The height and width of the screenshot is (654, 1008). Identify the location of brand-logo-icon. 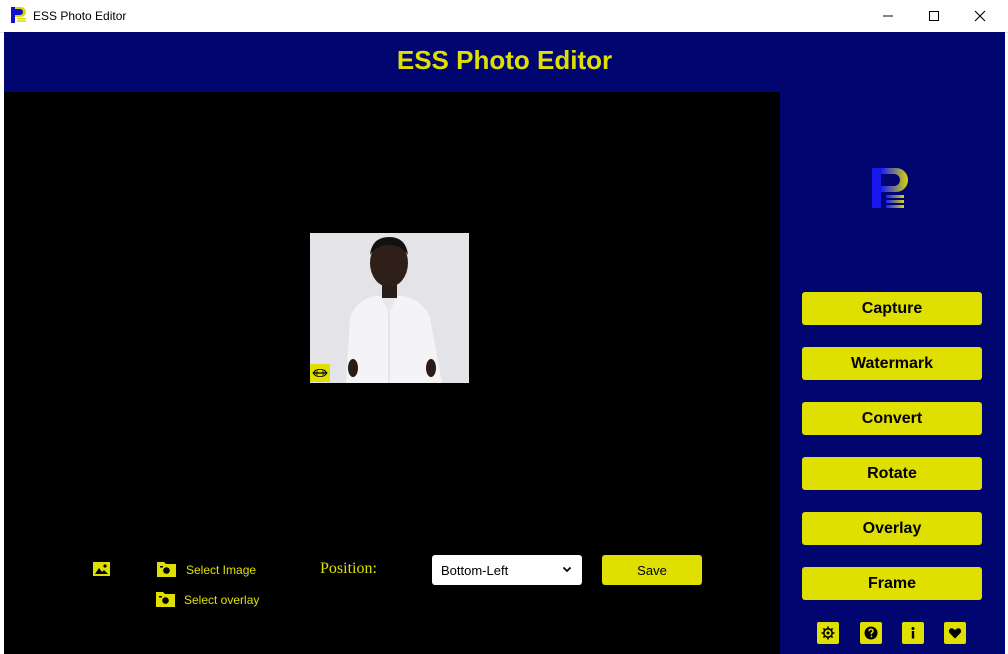
(890, 188).